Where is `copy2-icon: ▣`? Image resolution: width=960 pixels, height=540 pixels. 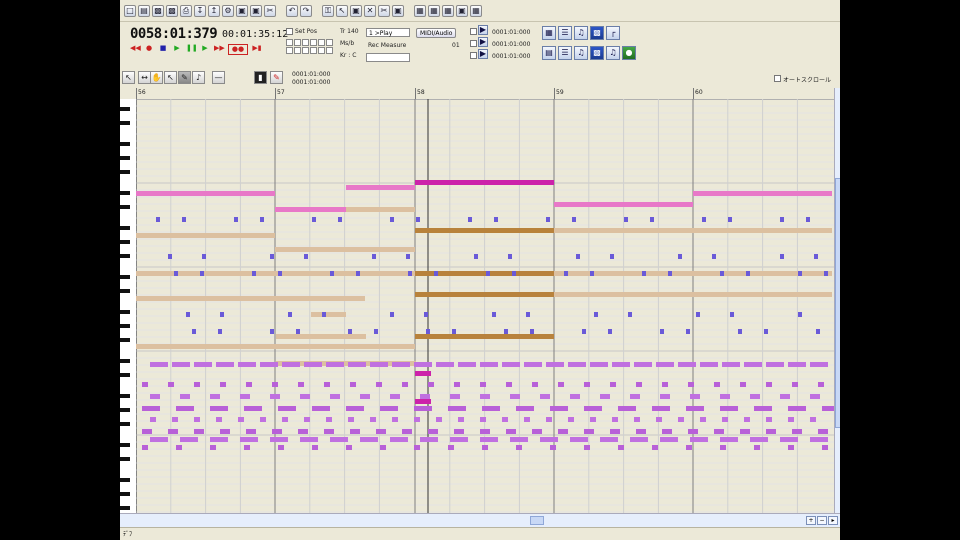
copy2-icon: ▣ is located at coordinates (356, 10).